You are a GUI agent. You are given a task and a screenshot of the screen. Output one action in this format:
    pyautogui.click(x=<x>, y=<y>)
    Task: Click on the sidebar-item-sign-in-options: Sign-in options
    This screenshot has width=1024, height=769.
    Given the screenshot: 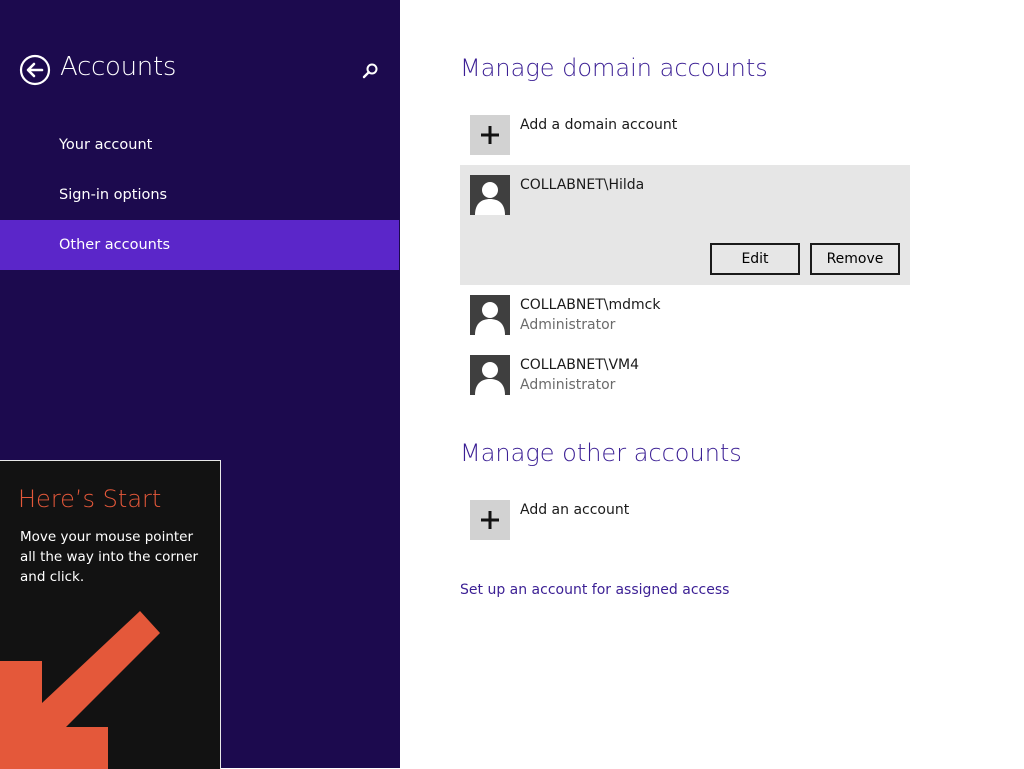 What is the action you would take?
    pyautogui.click(x=199, y=195)
    